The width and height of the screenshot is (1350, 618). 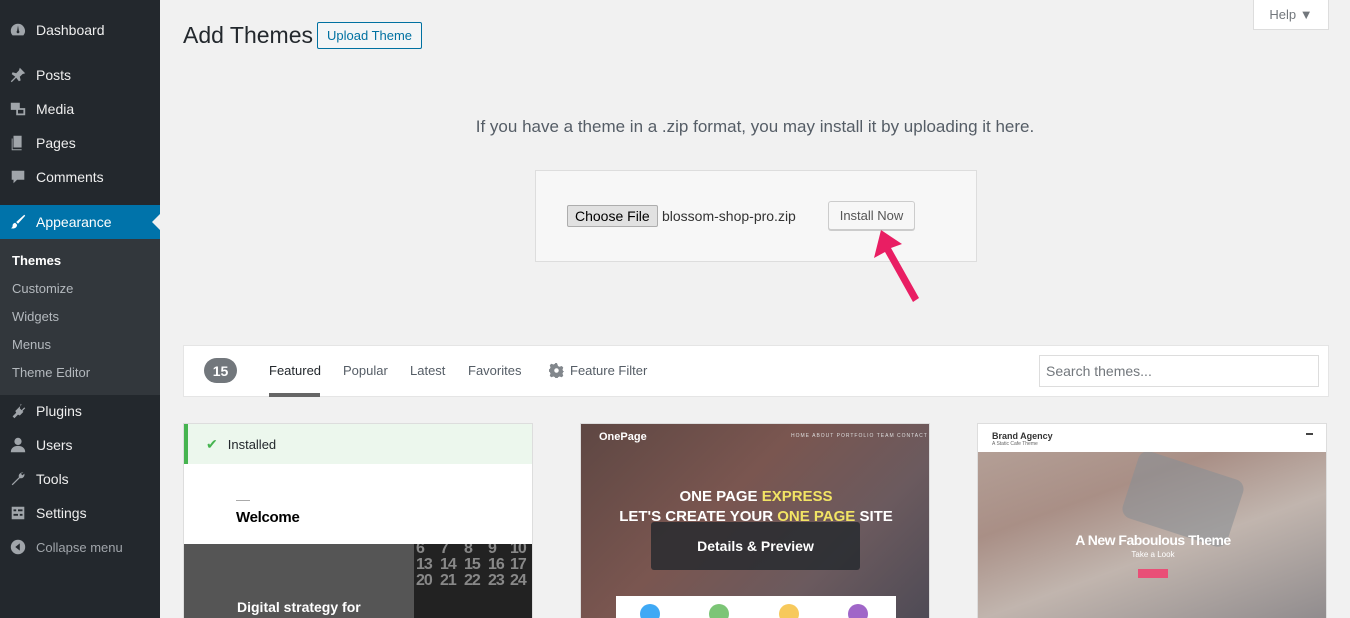 I want to click on sidebar-item-plugins: Plugins, so click(x=80, y=411).